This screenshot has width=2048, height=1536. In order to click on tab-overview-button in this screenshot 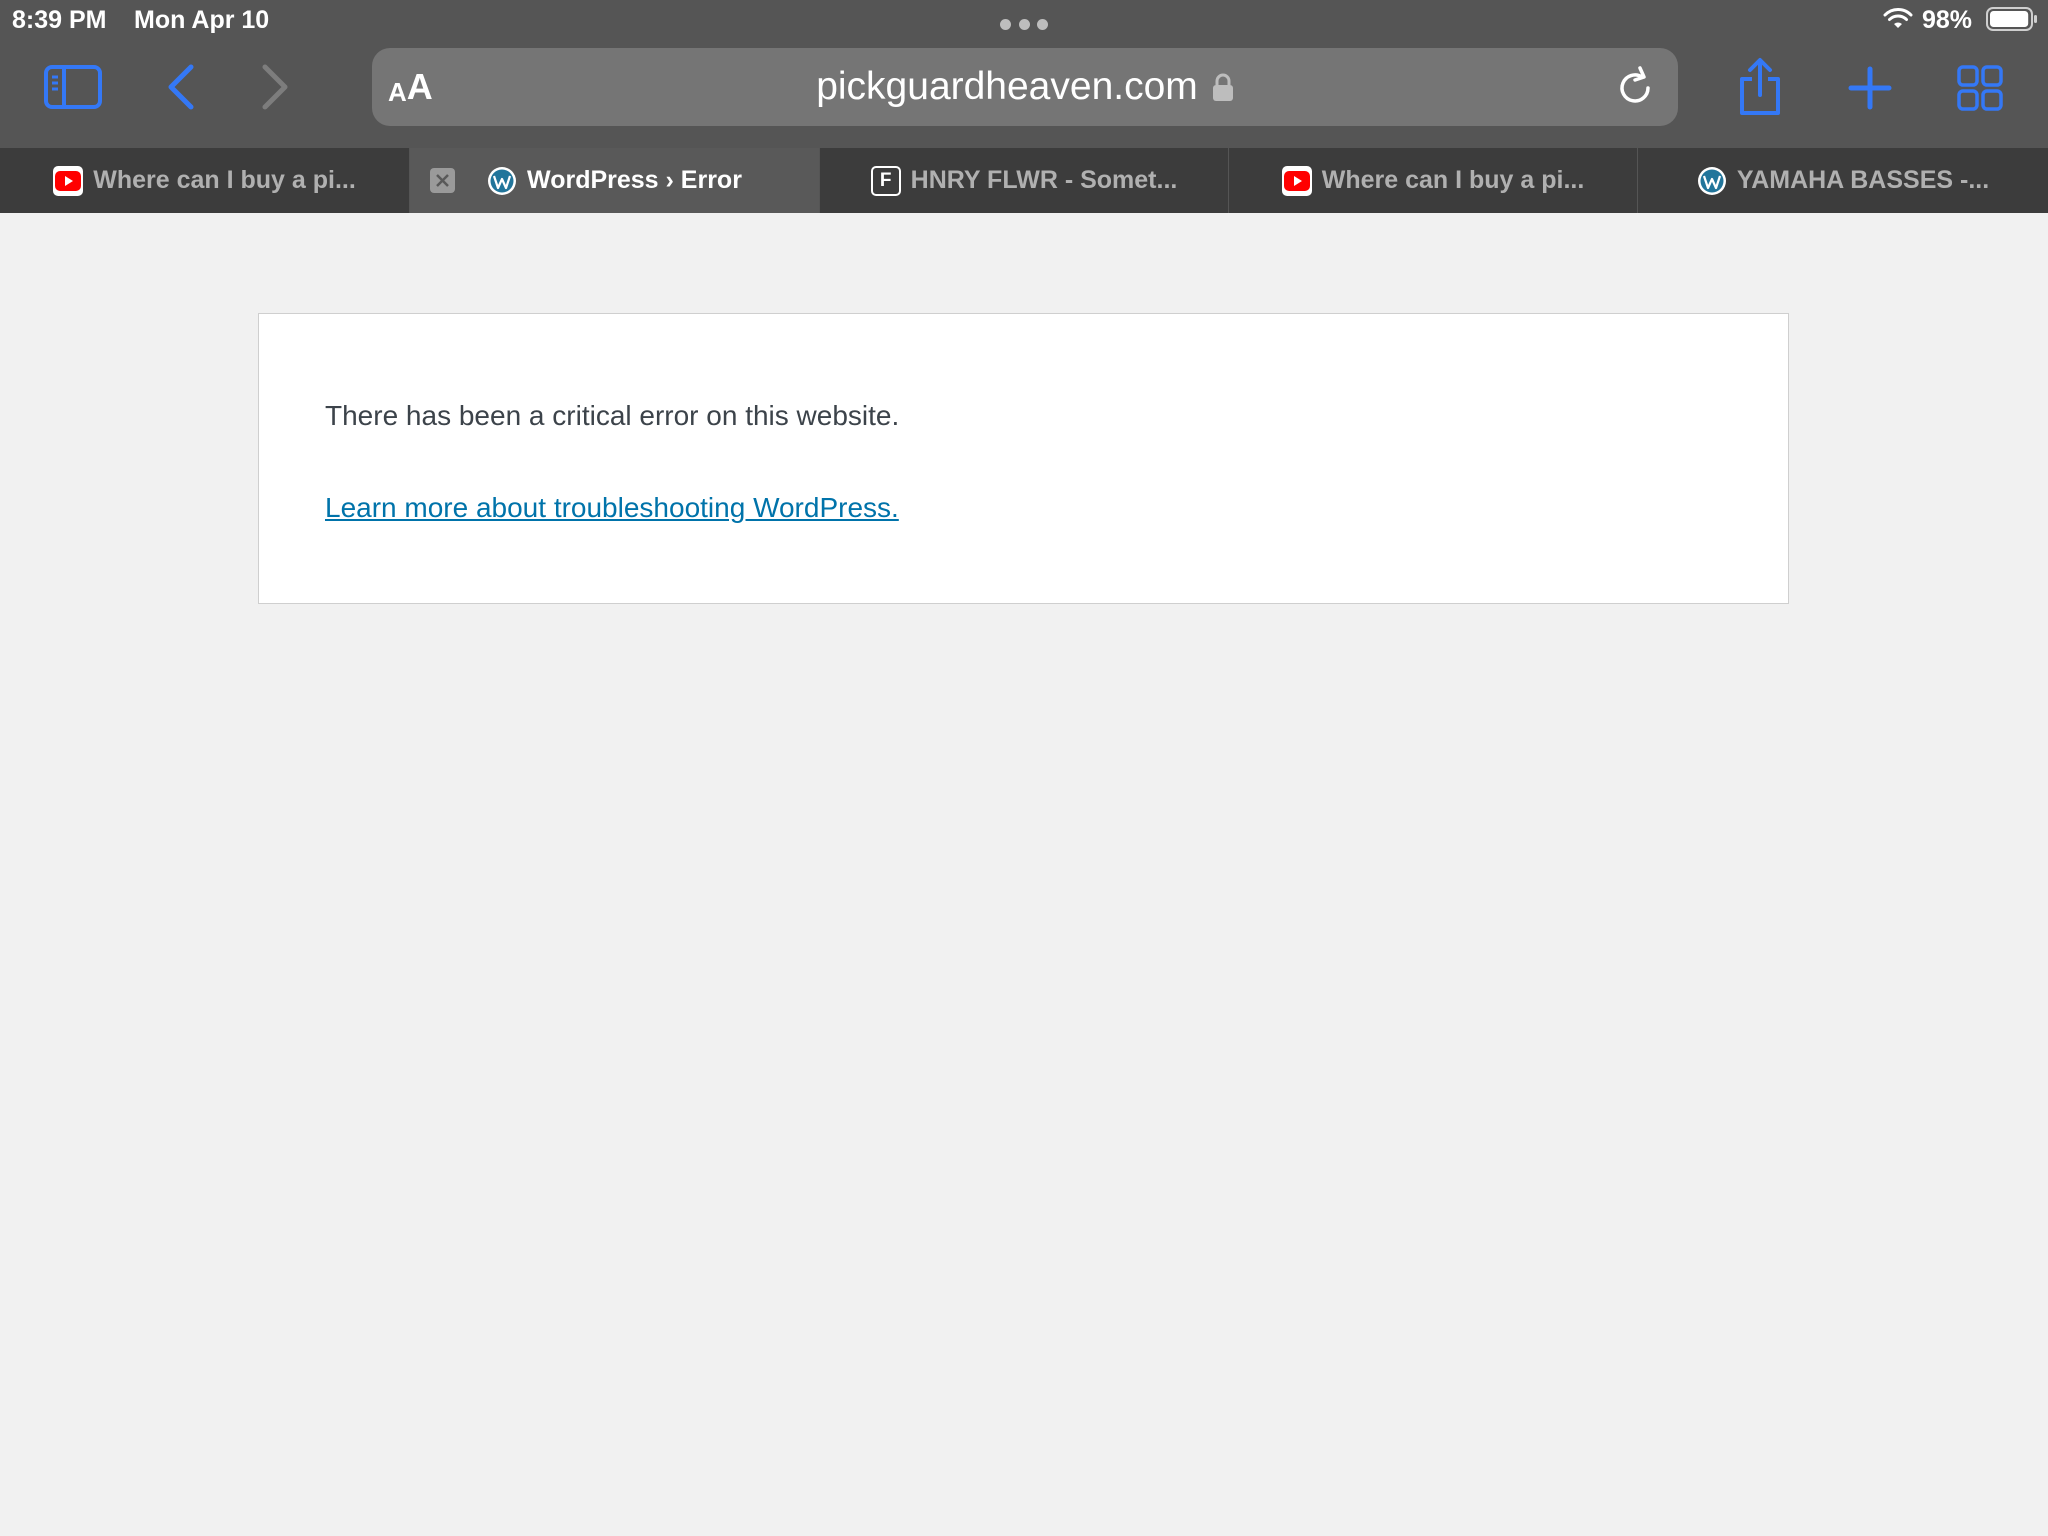, I will do `click(1980, 88)`.